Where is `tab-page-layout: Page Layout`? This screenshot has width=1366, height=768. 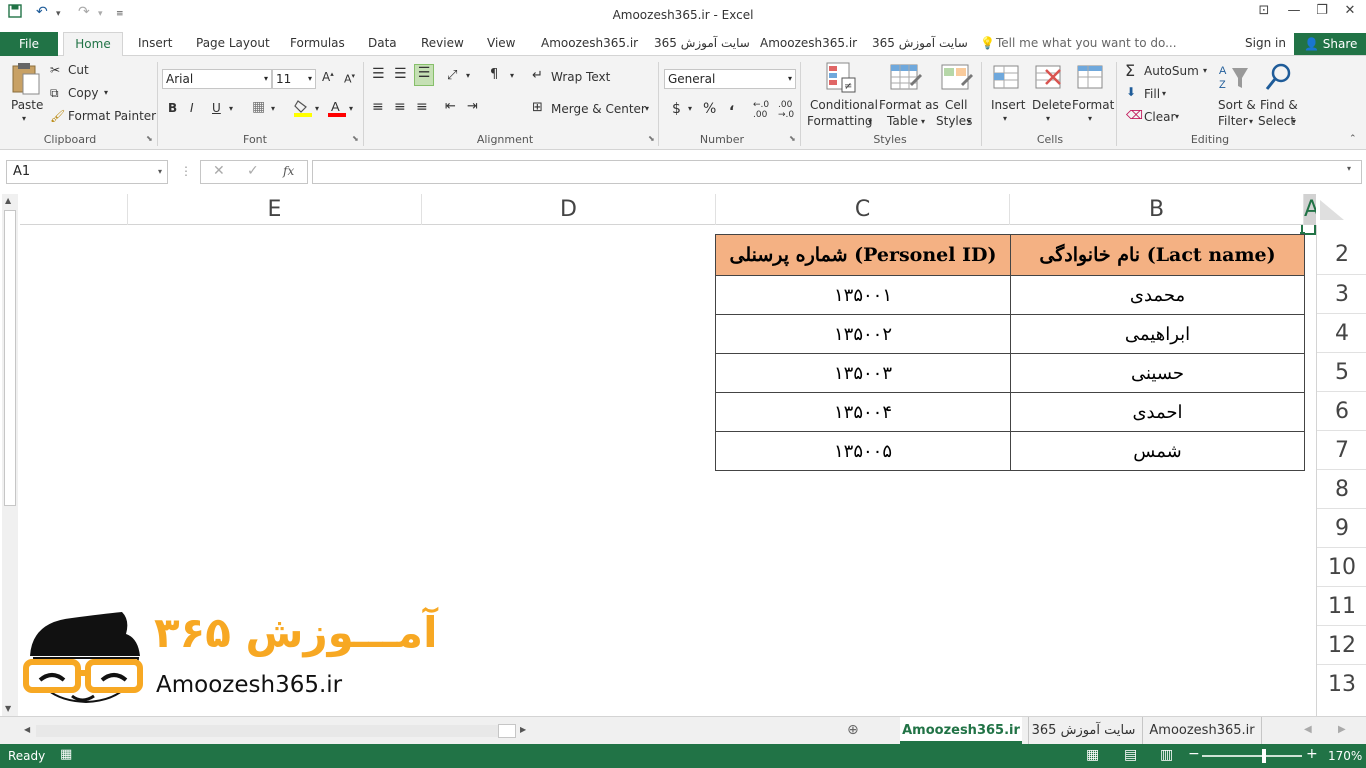 tab-page-layout: Page Layout is located at coordinates (233, 43).